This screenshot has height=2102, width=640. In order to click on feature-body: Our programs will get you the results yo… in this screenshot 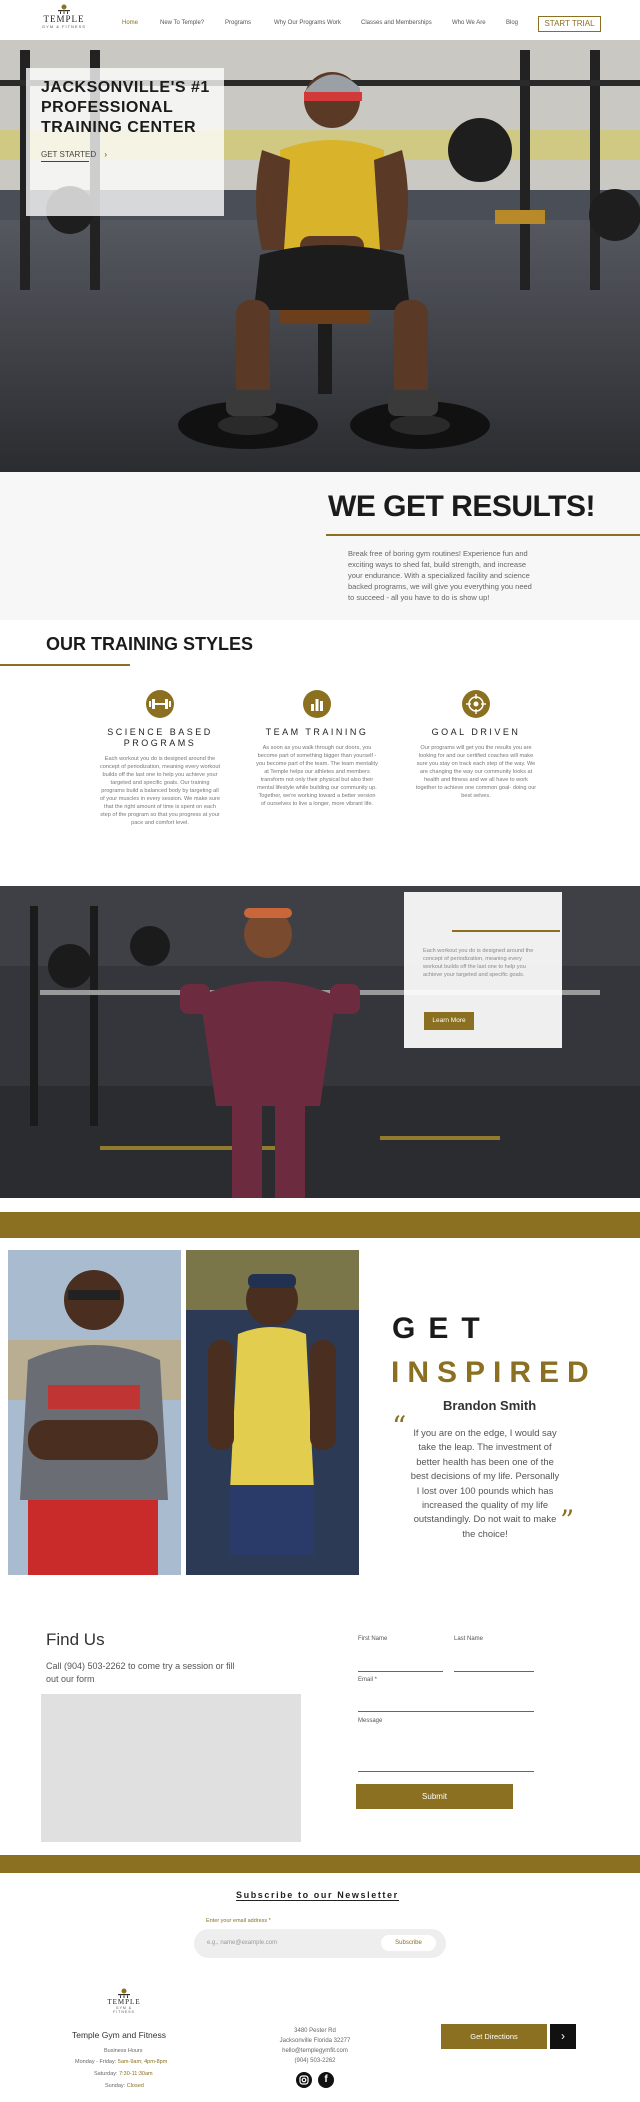, I will do `click(476, 772)`.